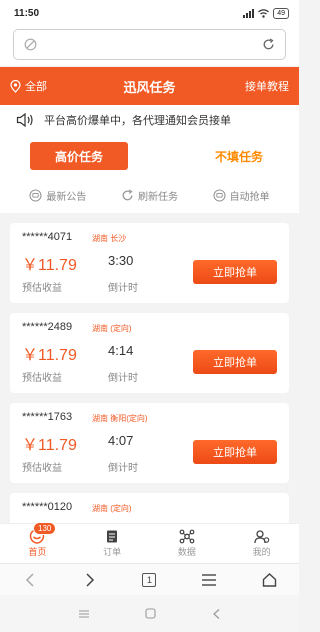 Image resolution: width=320 pixels, height=632 pixels. I want to click on order-card: ******0120 湖南 (定向), so click(149, 508).